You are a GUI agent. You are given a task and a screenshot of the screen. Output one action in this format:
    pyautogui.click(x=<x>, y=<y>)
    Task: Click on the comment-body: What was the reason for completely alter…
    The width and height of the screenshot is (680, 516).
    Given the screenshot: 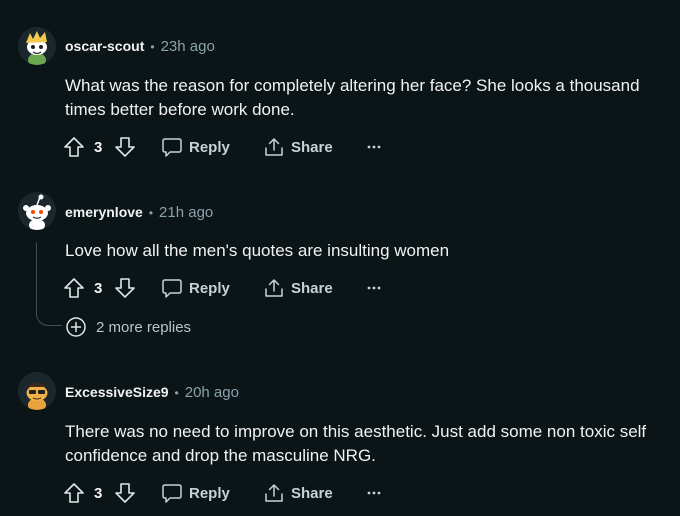 What is the action you would take?
    pyautogui.click(x=352, y=97)
    